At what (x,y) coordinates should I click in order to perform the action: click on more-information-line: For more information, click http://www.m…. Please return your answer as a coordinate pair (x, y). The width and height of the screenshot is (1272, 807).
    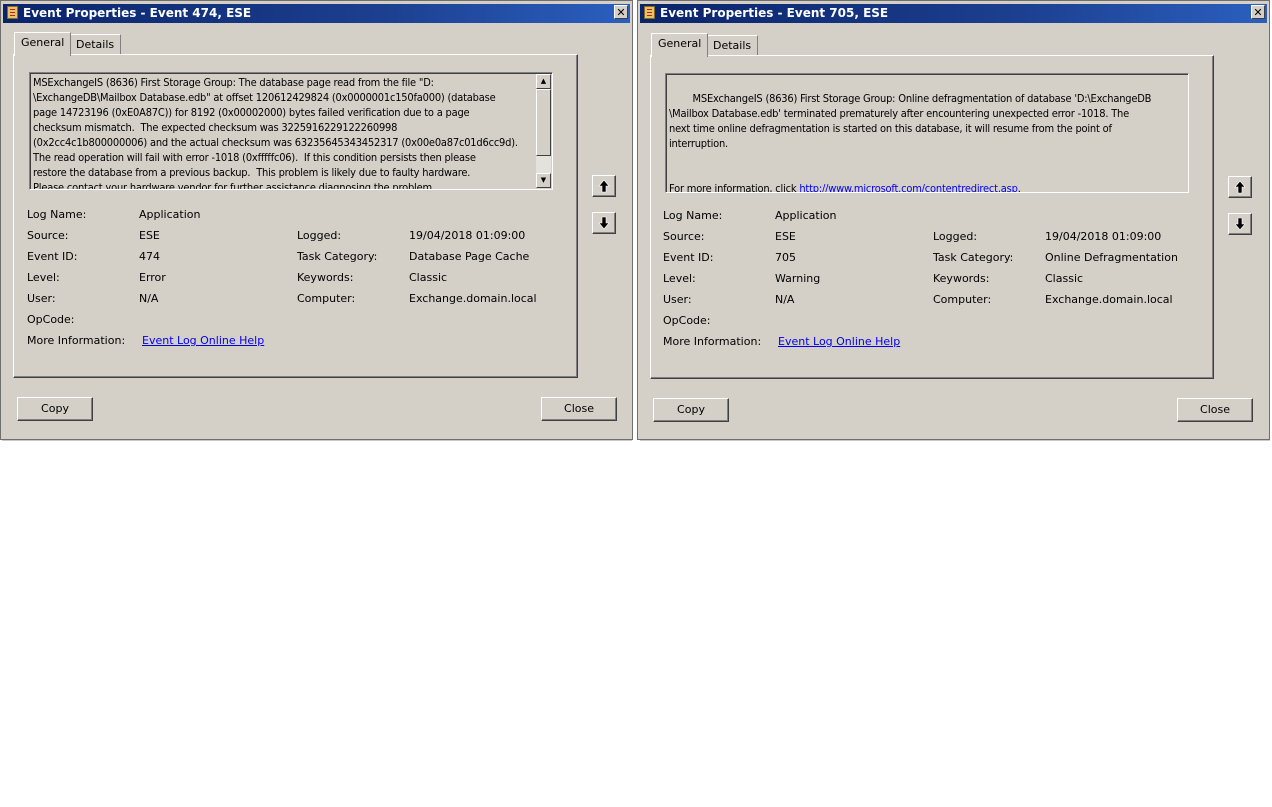
    Looking at the image, I should click on (926, 187).